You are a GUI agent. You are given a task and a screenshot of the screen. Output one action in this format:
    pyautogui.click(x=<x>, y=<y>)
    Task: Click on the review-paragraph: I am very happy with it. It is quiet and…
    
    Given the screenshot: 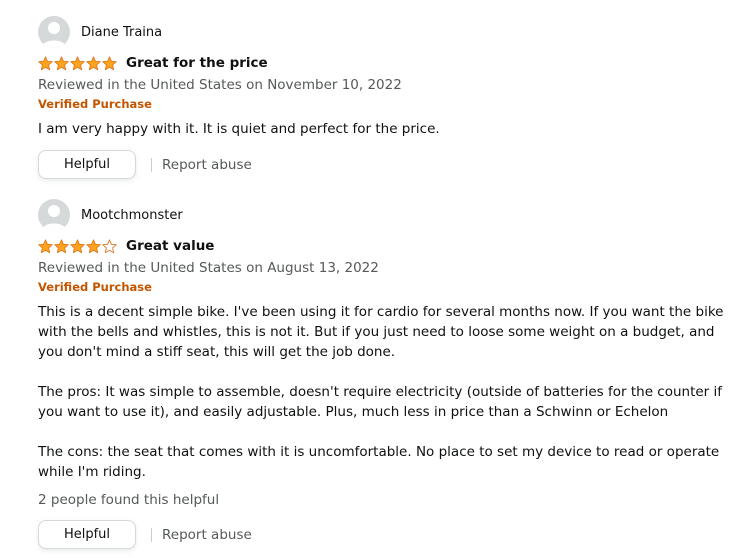 What is the action you would take?
    pyautogui.click(x=239, y=129)
    